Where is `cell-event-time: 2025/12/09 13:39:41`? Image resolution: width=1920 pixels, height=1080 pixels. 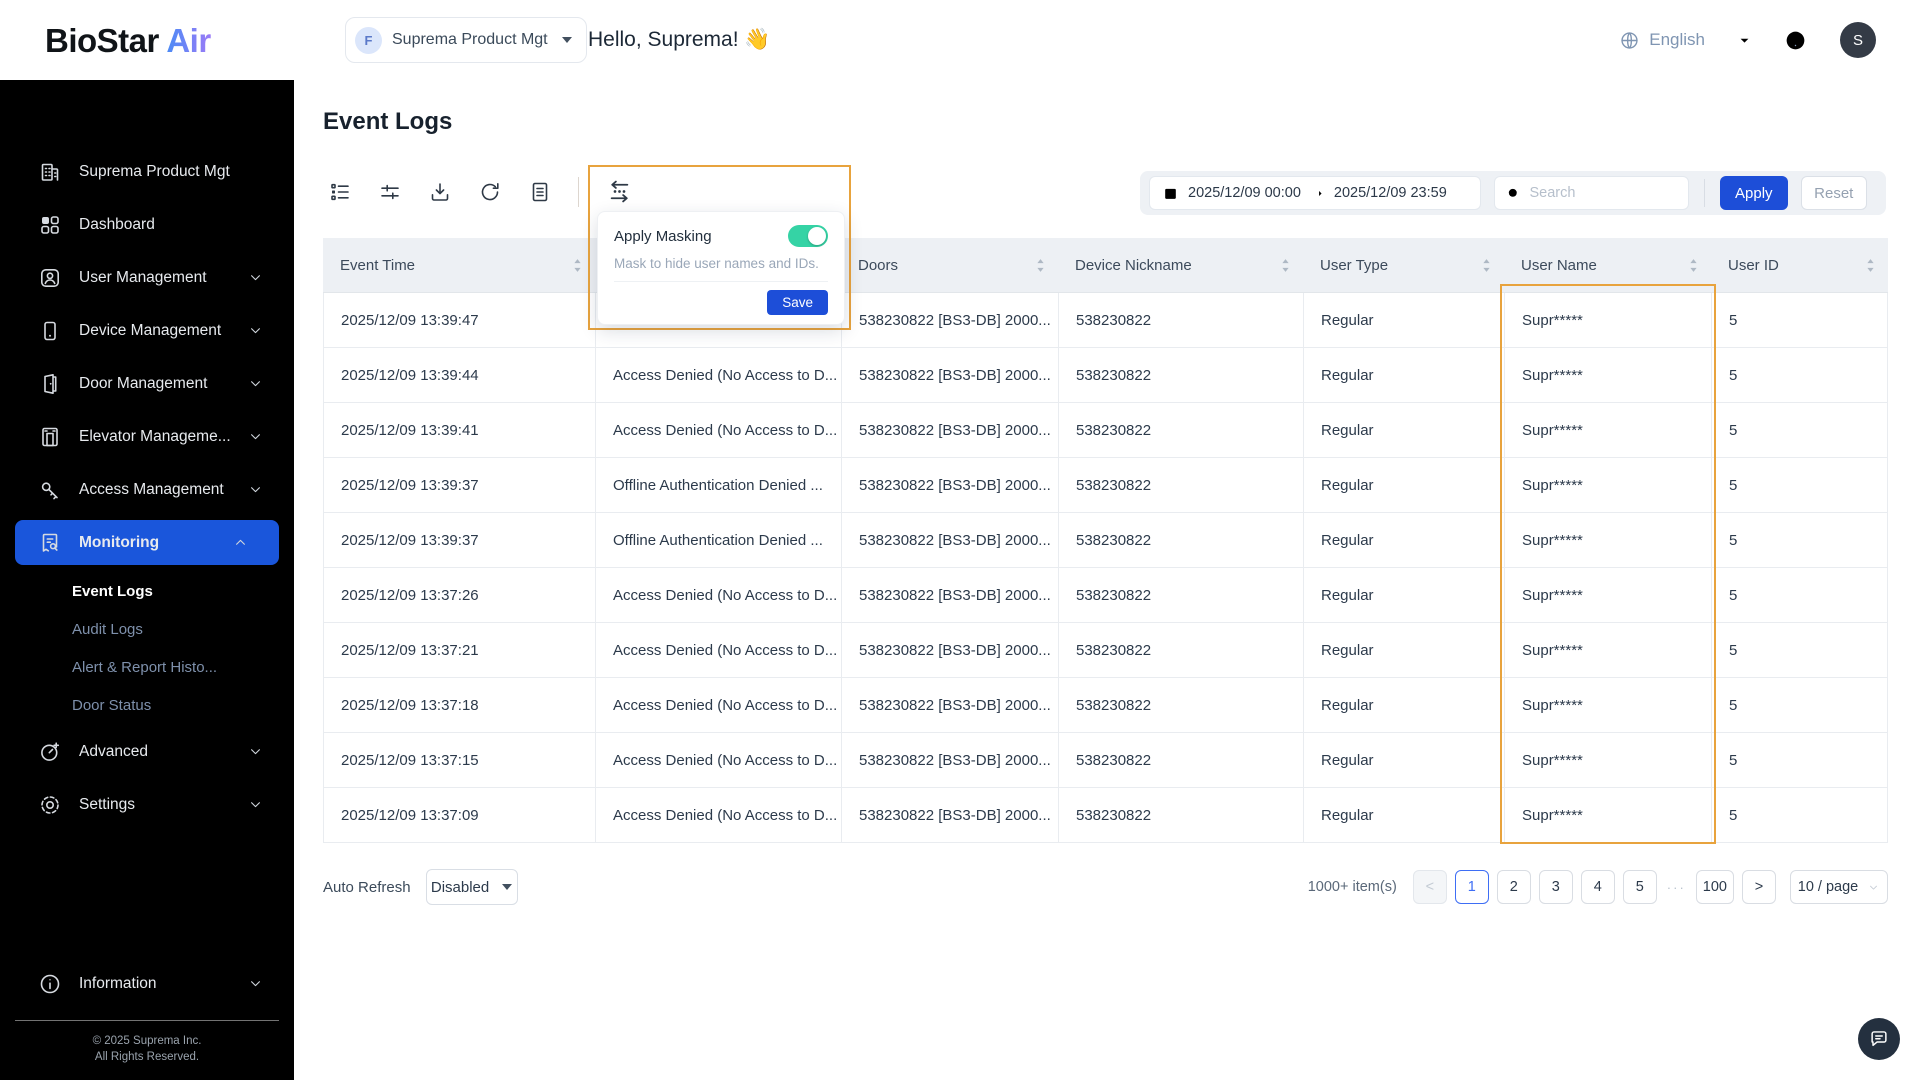 cell-event-time: 2025/12/09 13:39:41 is located at coordinates (460, 430).